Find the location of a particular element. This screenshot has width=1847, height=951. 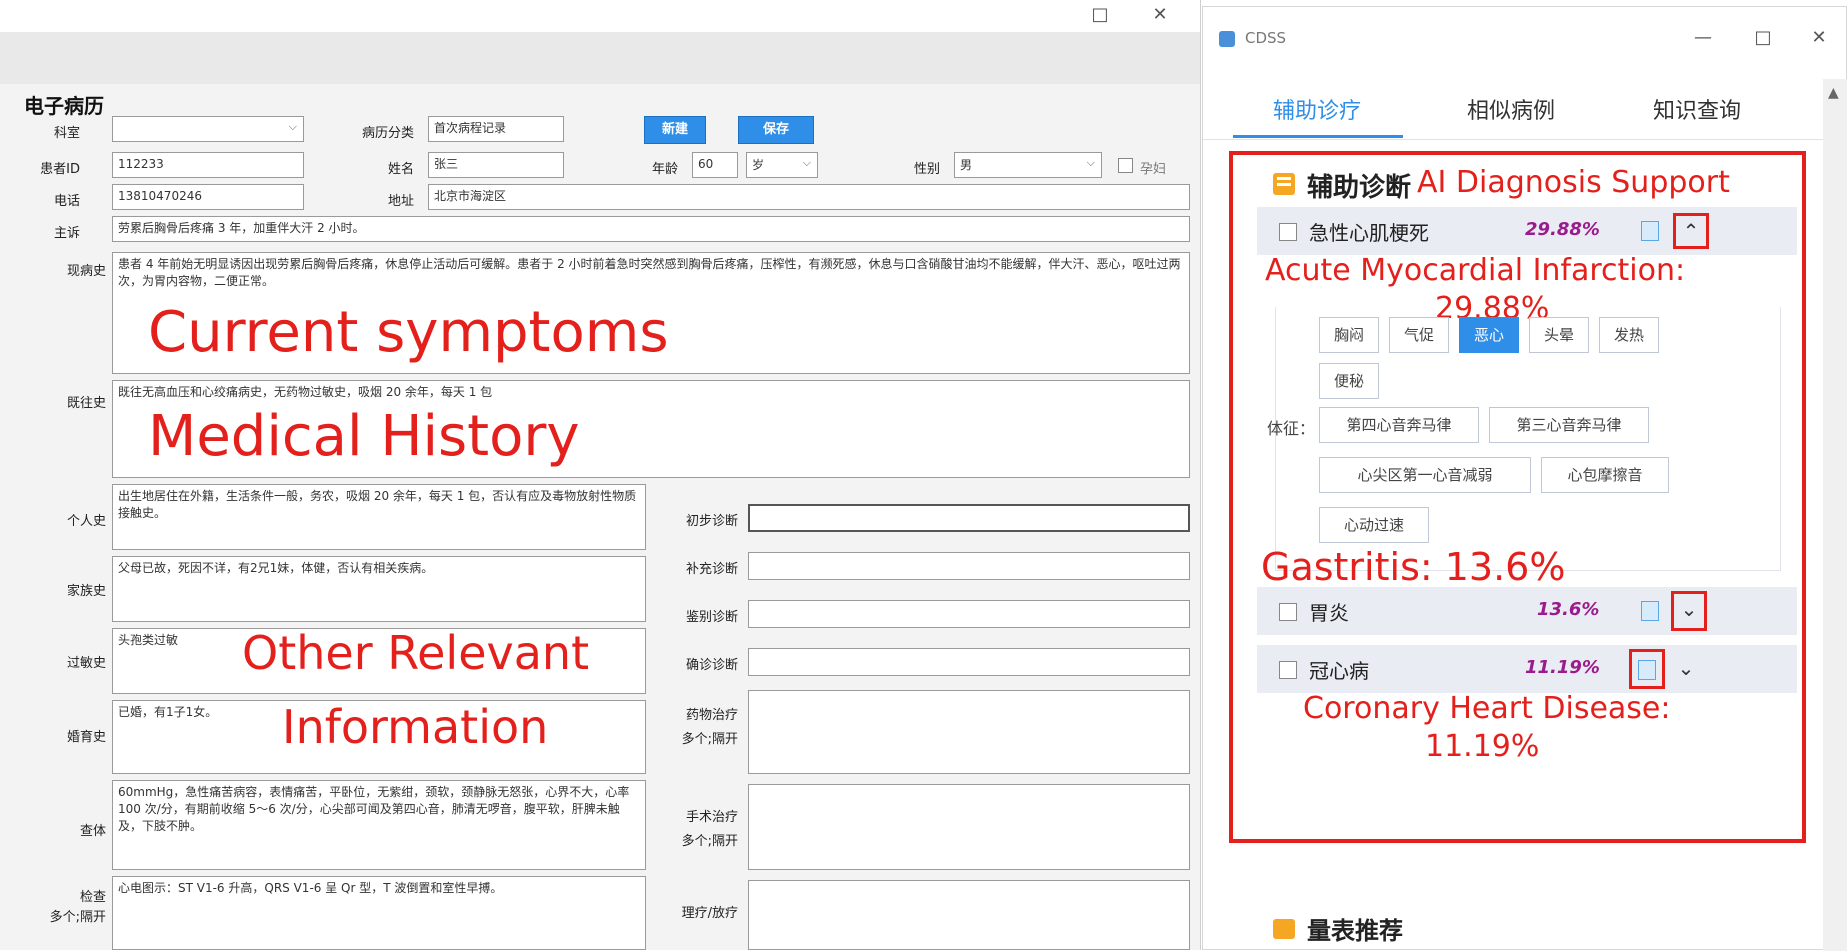

past-history-label: 既往史 is located at coordinates (86, 403).